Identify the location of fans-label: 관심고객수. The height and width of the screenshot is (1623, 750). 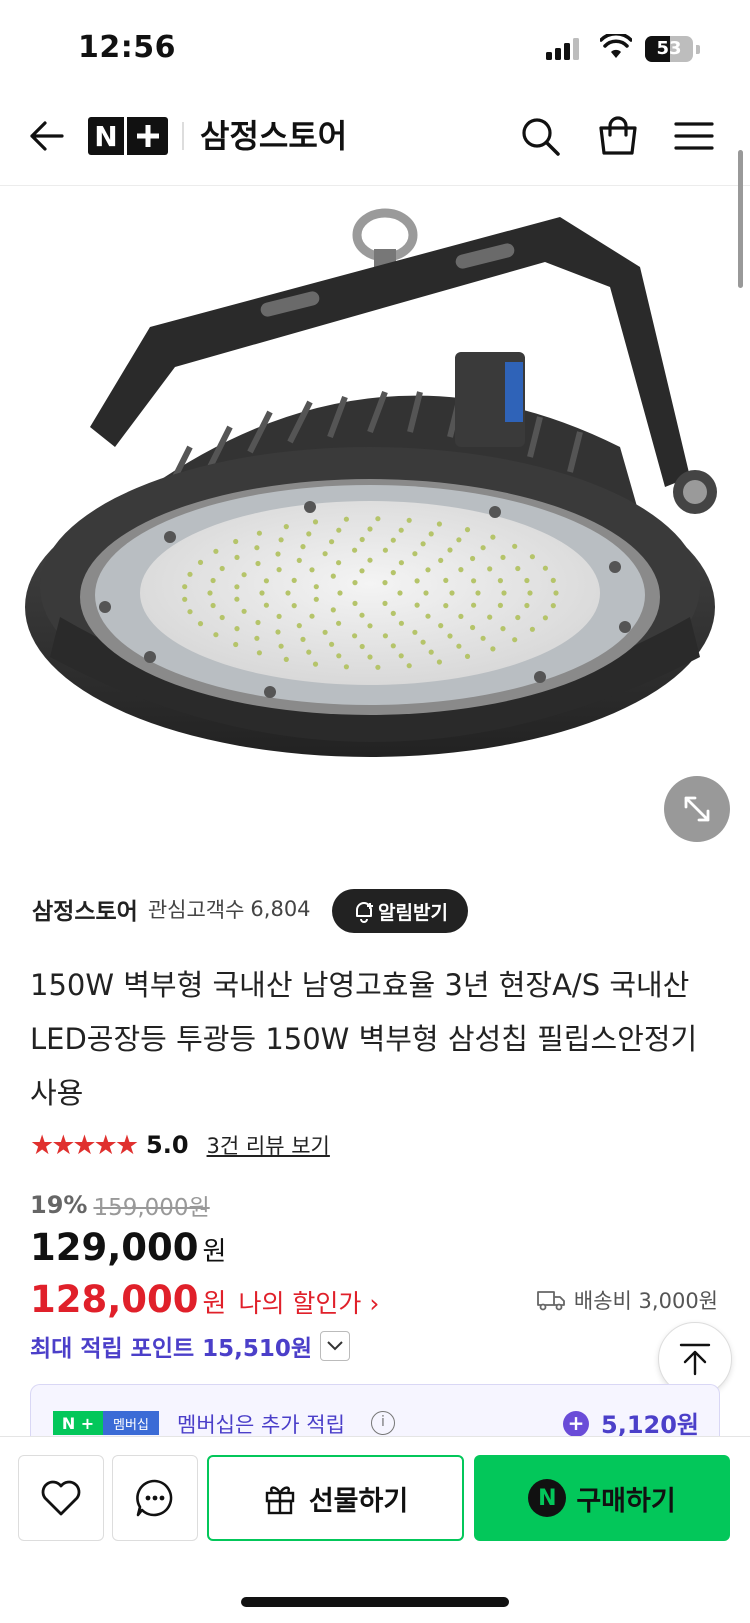
(196, 910).